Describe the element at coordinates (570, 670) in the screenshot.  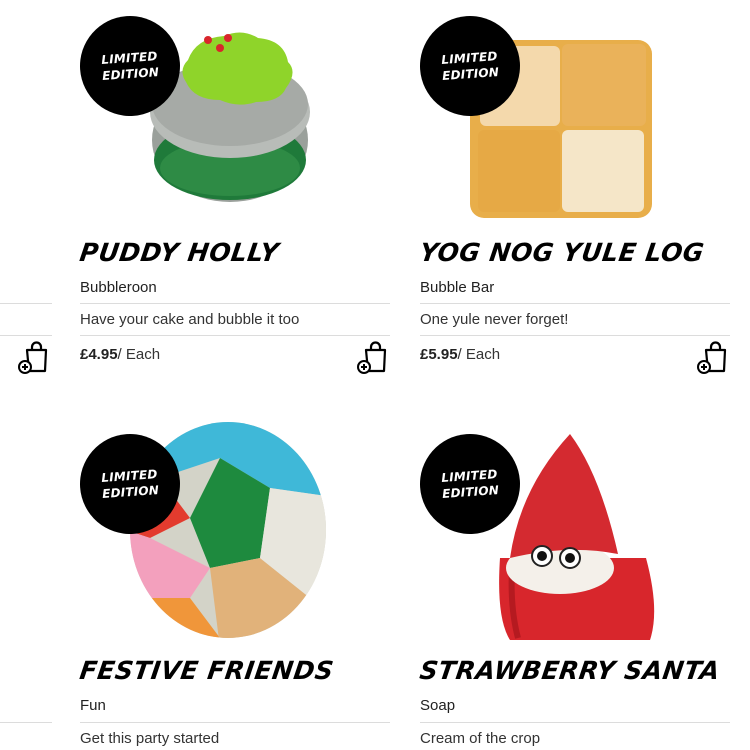
I see `product-title: STRAWBERRY SANTA` at that location.